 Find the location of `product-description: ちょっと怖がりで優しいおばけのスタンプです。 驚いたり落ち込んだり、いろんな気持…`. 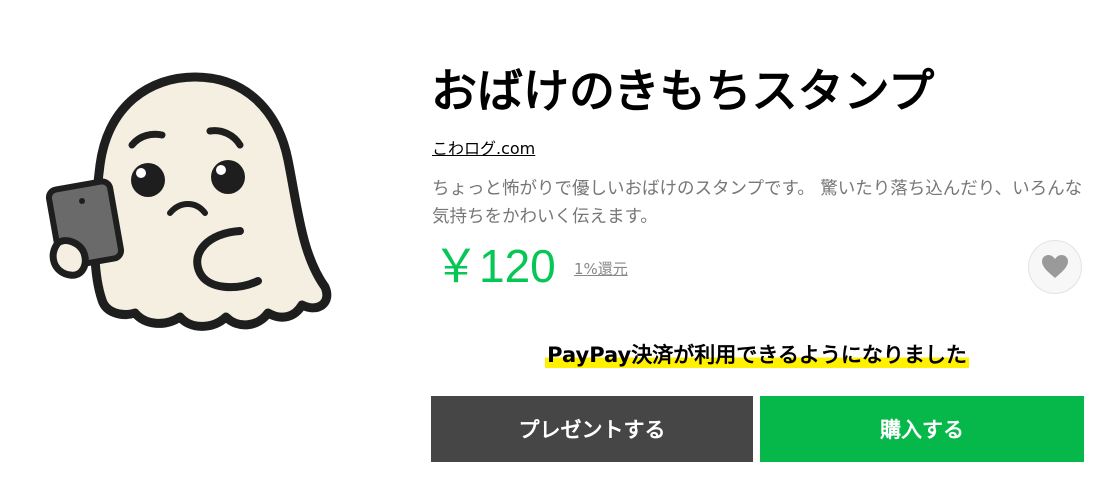

product-description: ちょっと怖がりで優しいおばけのスタンプです。 驚いたり落ち込んだり、いろんな気持… is located at coordinates (757, 203).